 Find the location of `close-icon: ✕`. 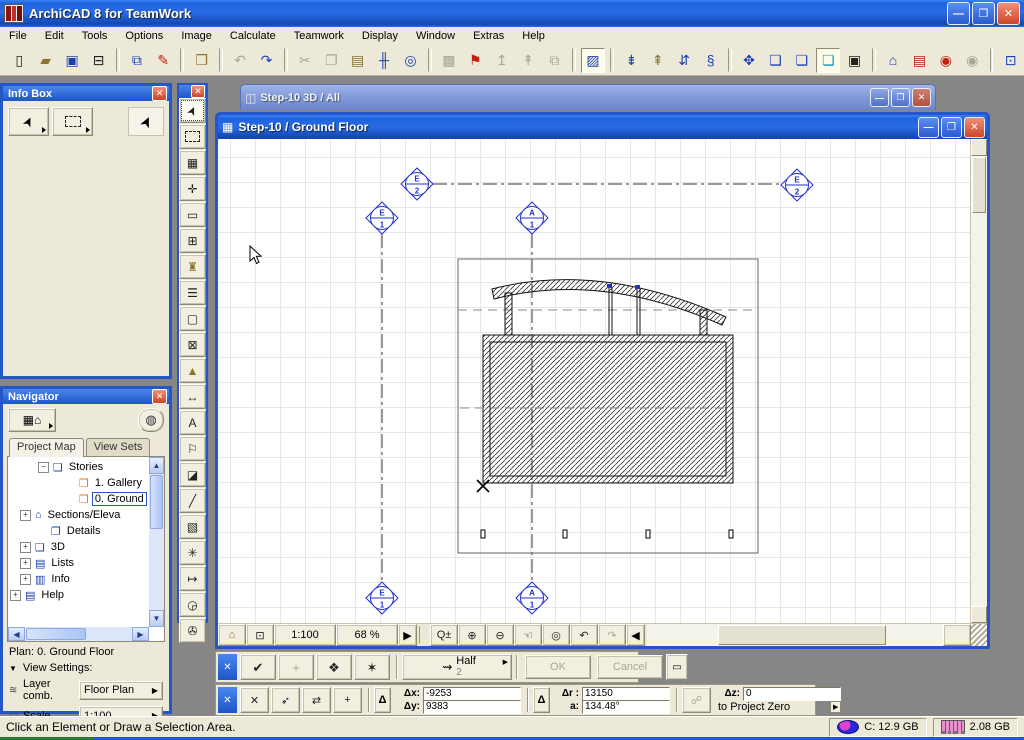

close-icon: ✕ is located at coordinates (159, 396).